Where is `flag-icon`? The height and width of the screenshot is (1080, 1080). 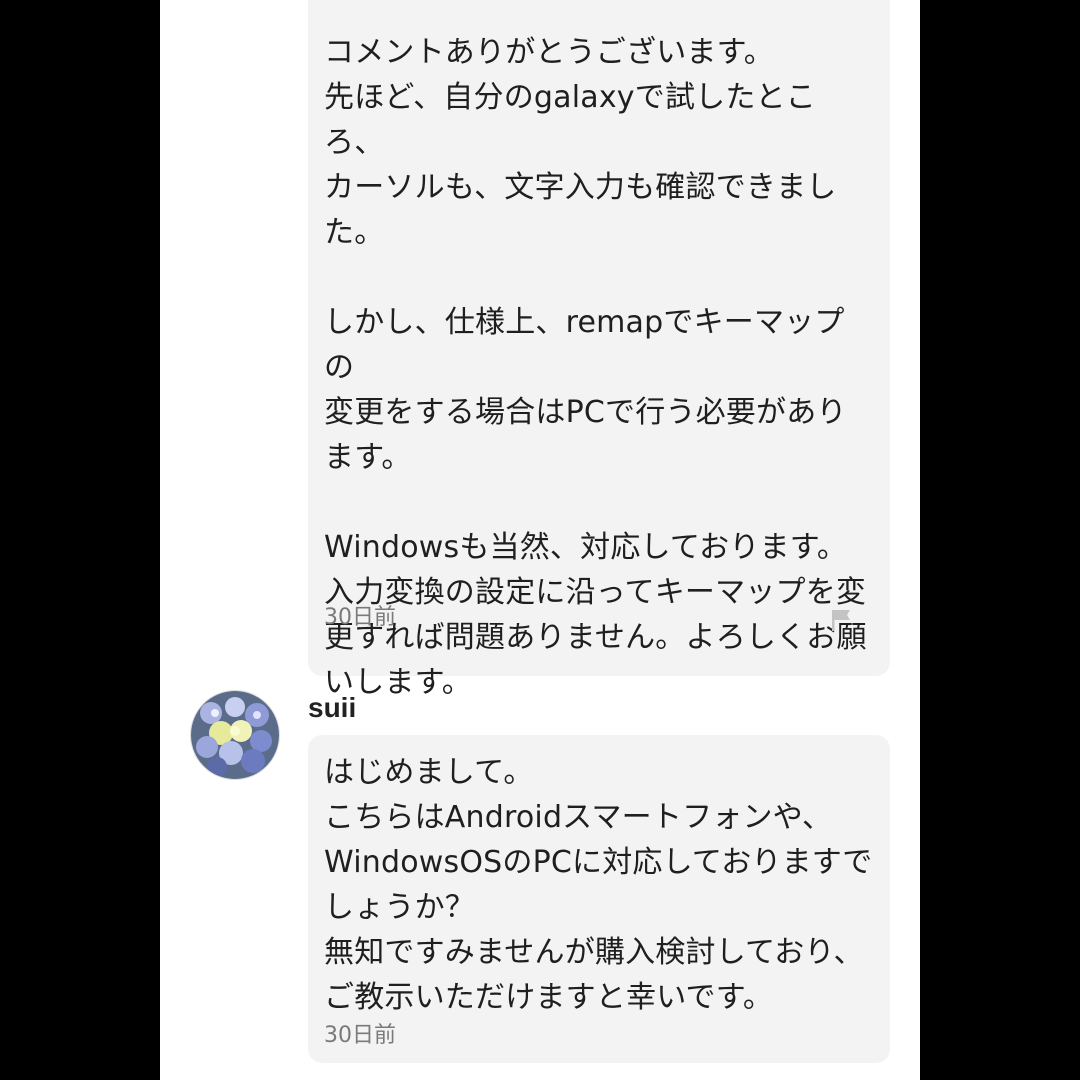
flag-icon is located at coordinates (841, 620).